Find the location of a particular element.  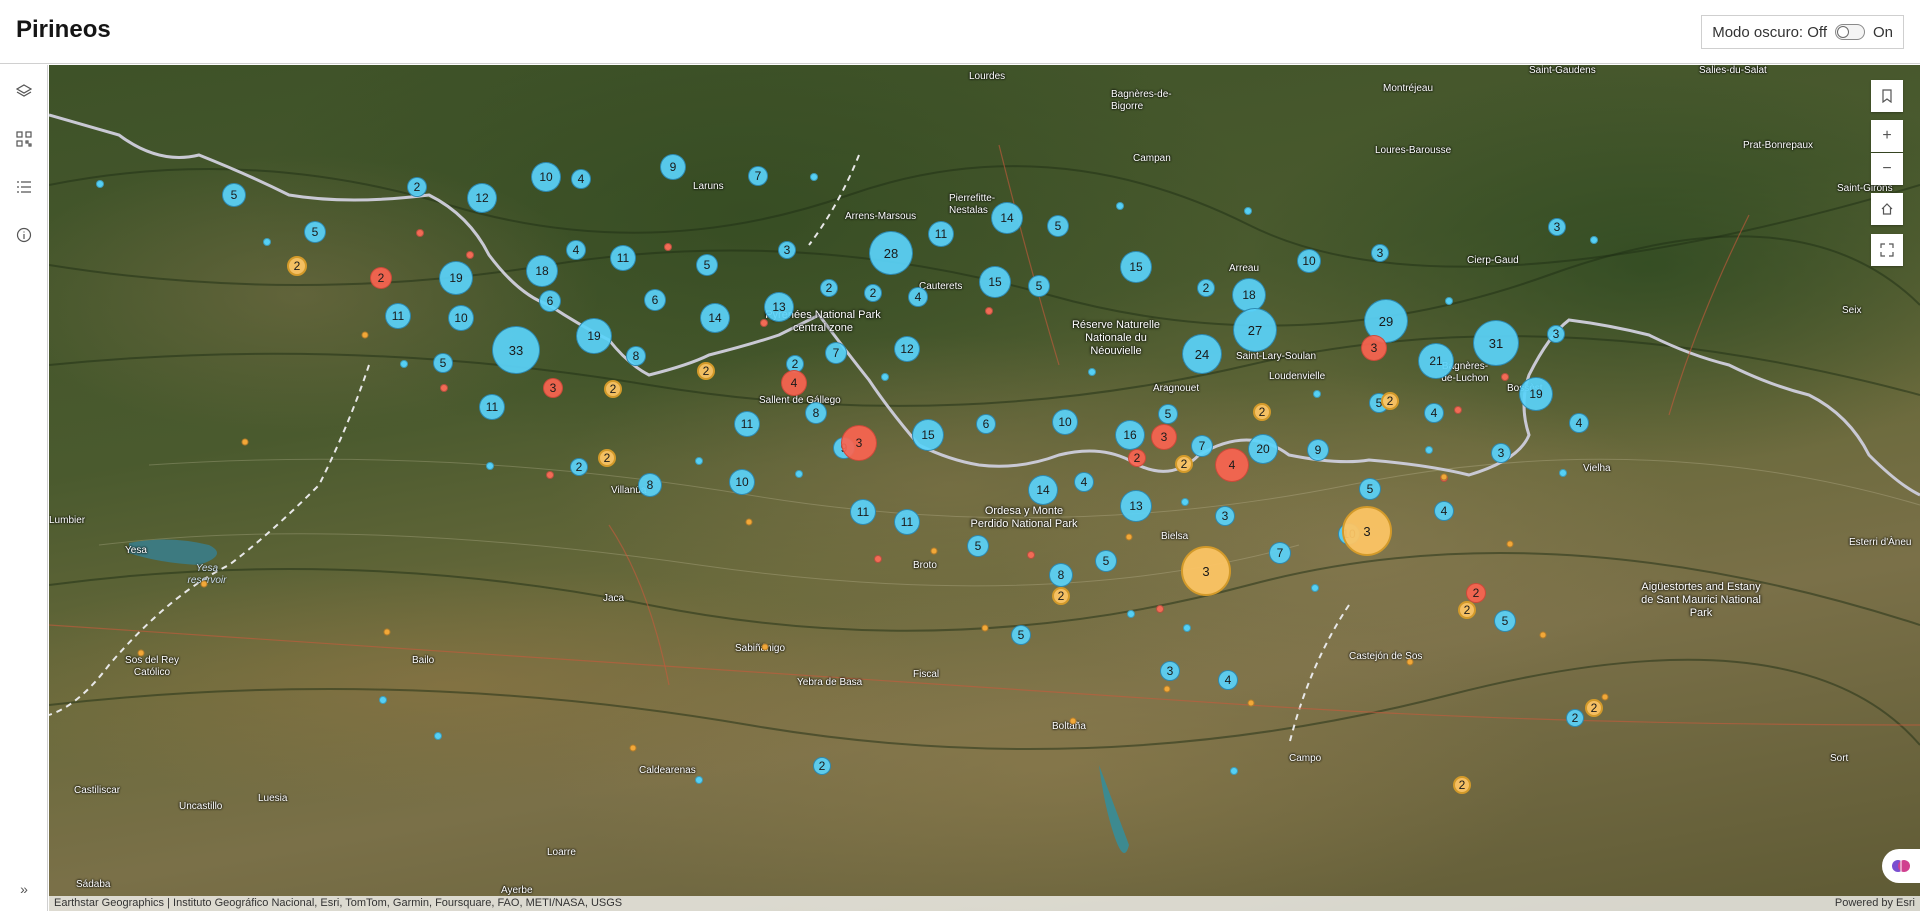

double-chevron-right-icon: » is located at coordinates (24, 889).